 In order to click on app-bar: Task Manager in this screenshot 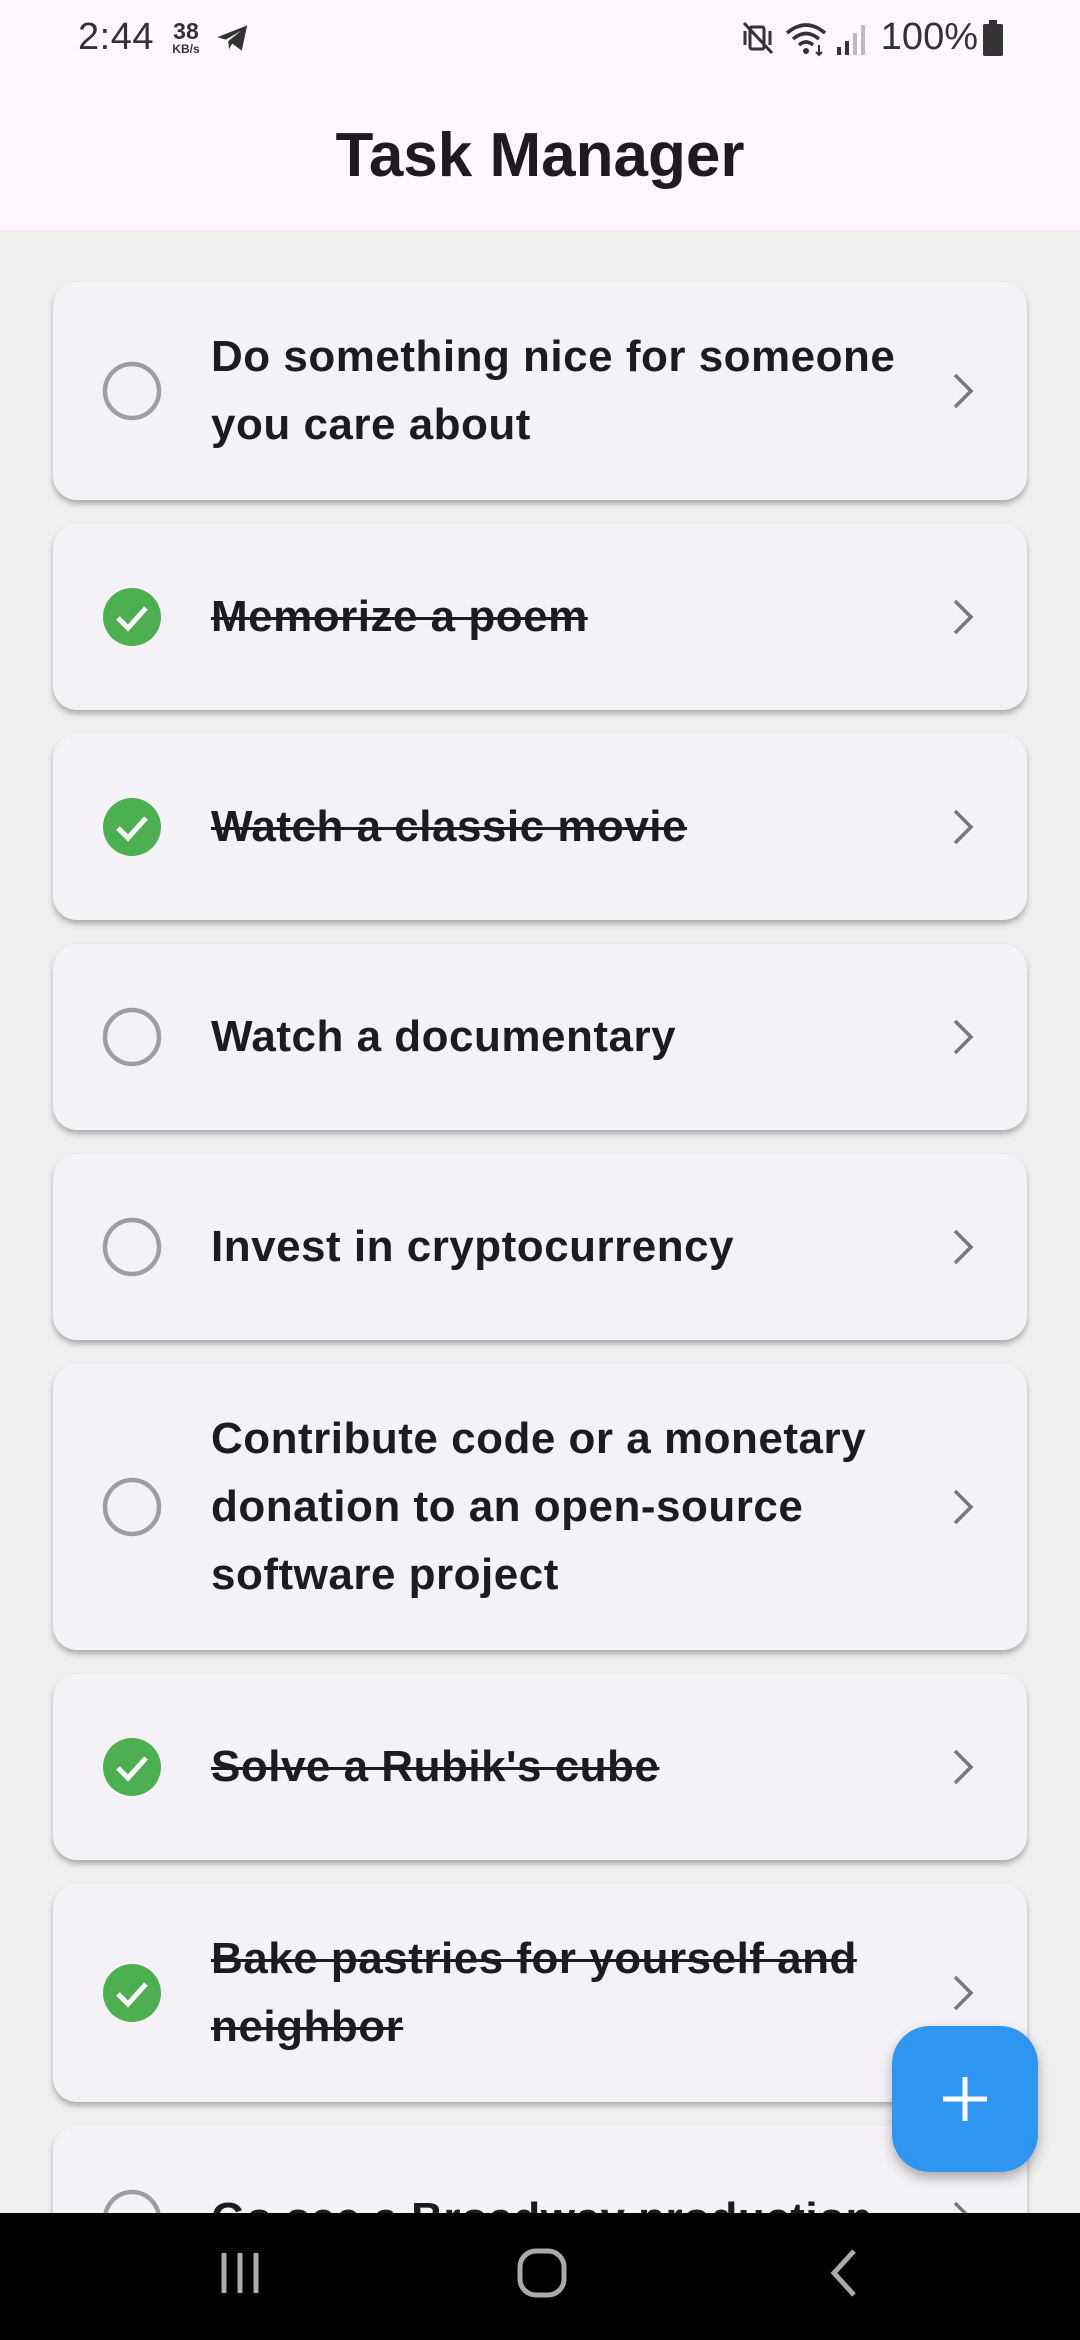, I will do `click(540, 156)`.